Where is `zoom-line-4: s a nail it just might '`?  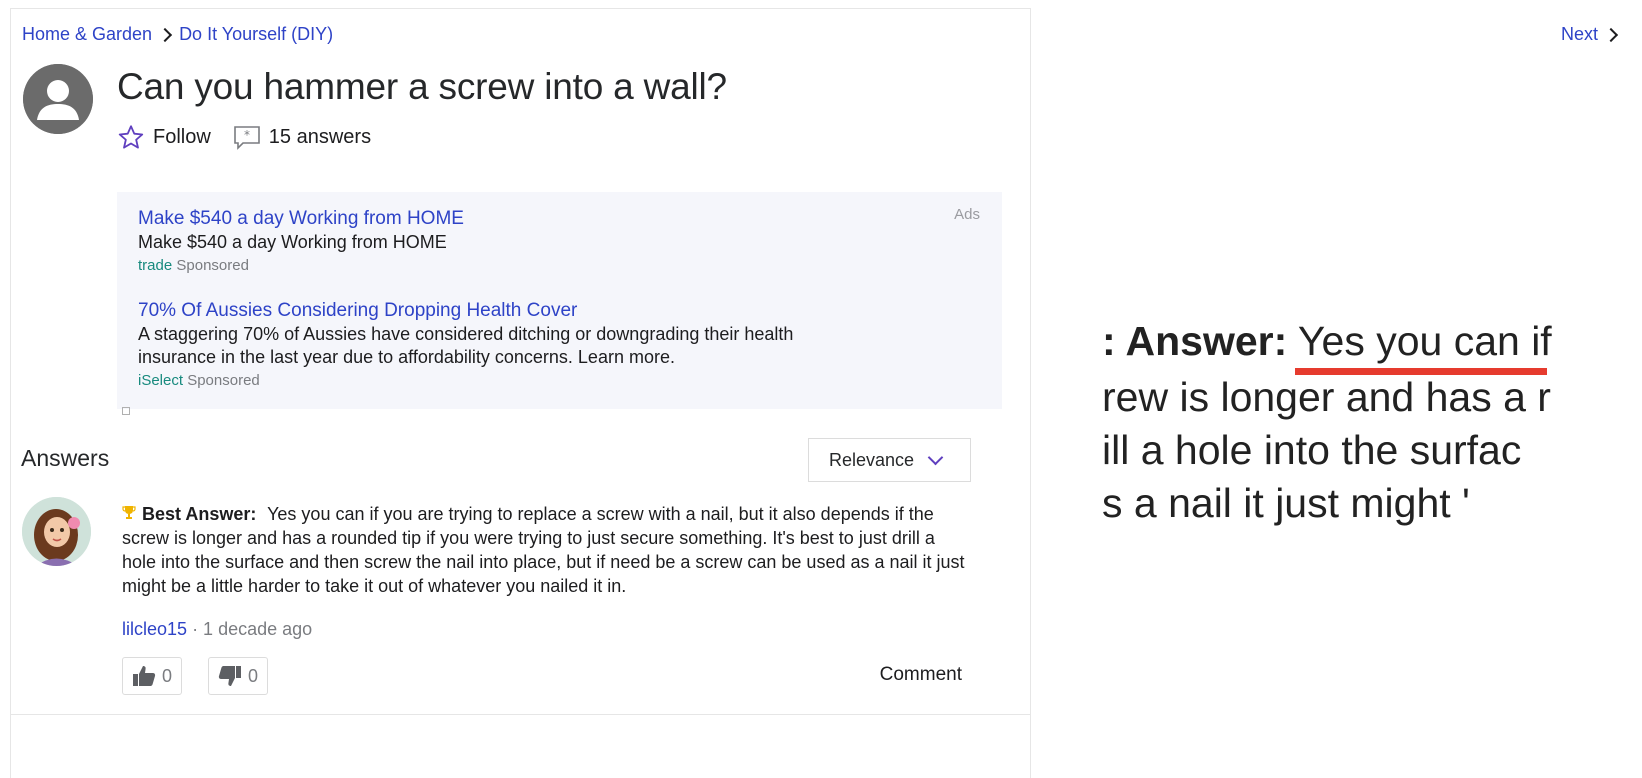
zoom-line-4: s a nail it just might ' is located at coordinates (1286, 503).